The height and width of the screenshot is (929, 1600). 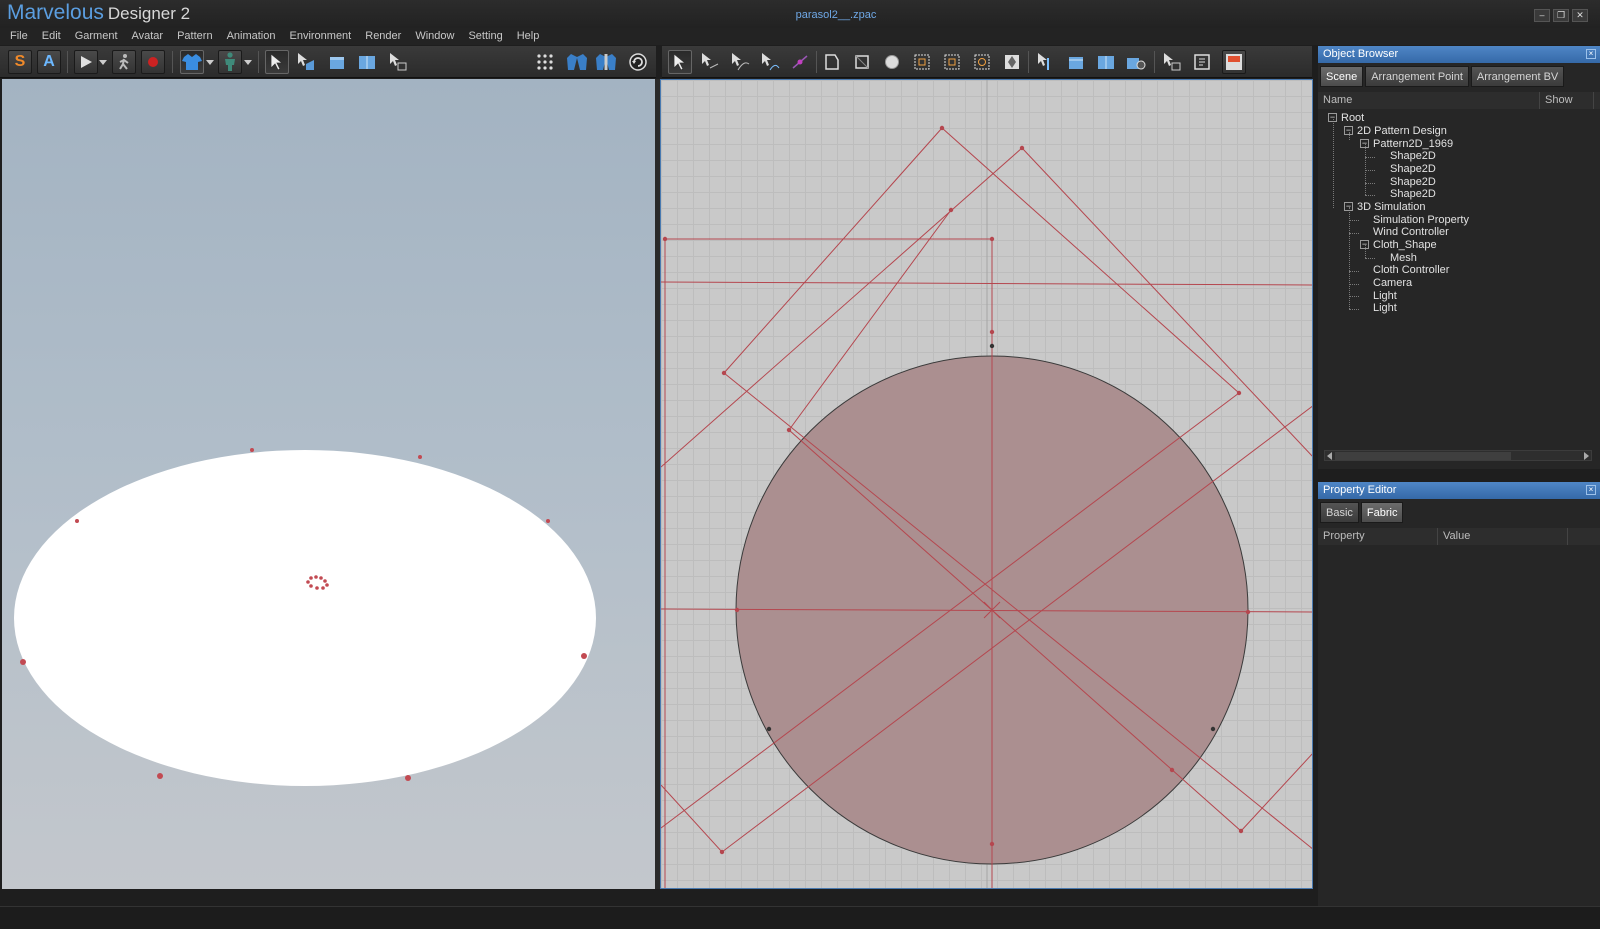 I want to click on chevron-down-icon, so click(x=248, y=62).